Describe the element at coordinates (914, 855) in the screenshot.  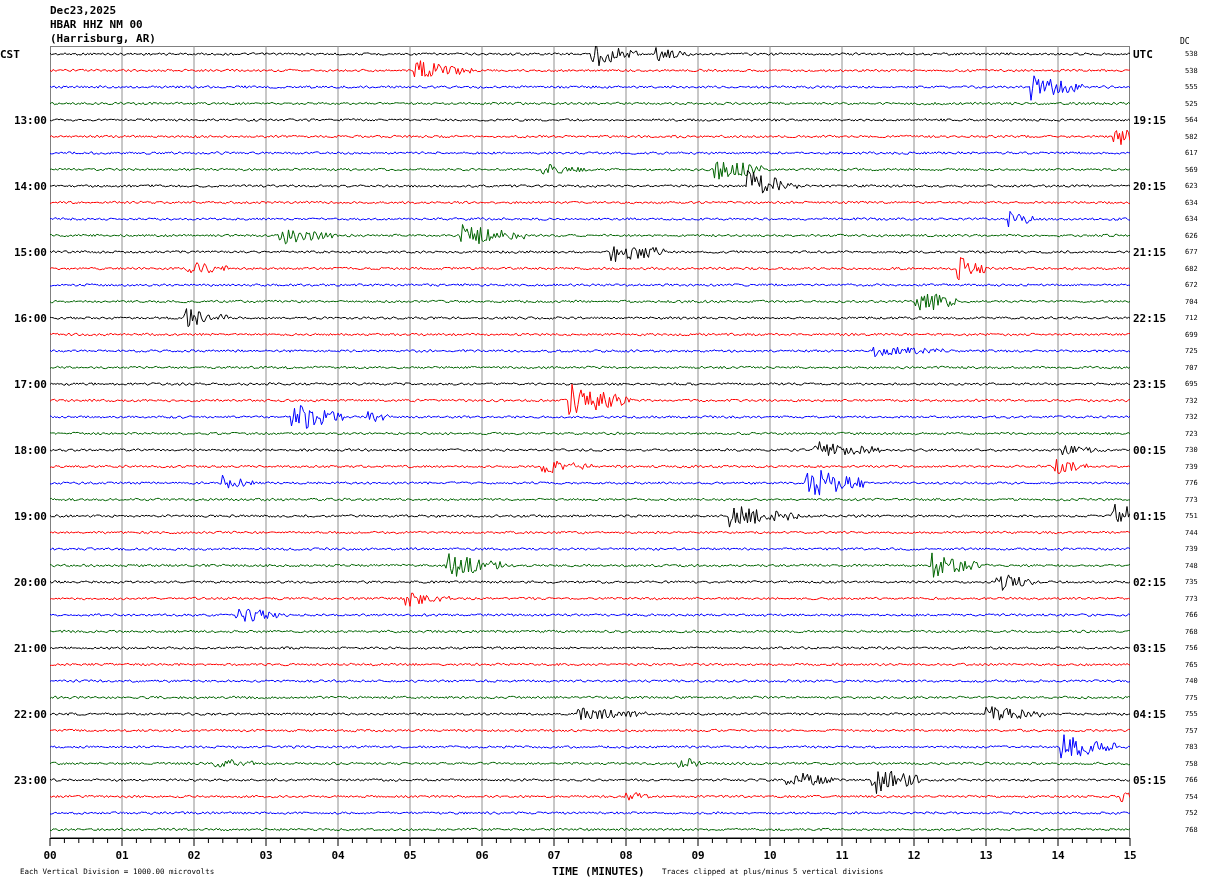
I see `minute-tick-label: 12` at that location.